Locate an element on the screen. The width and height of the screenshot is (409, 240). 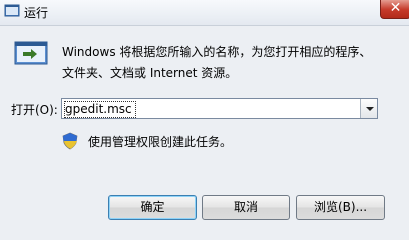
chevron-down-icon is located at coordinates (370, 109).